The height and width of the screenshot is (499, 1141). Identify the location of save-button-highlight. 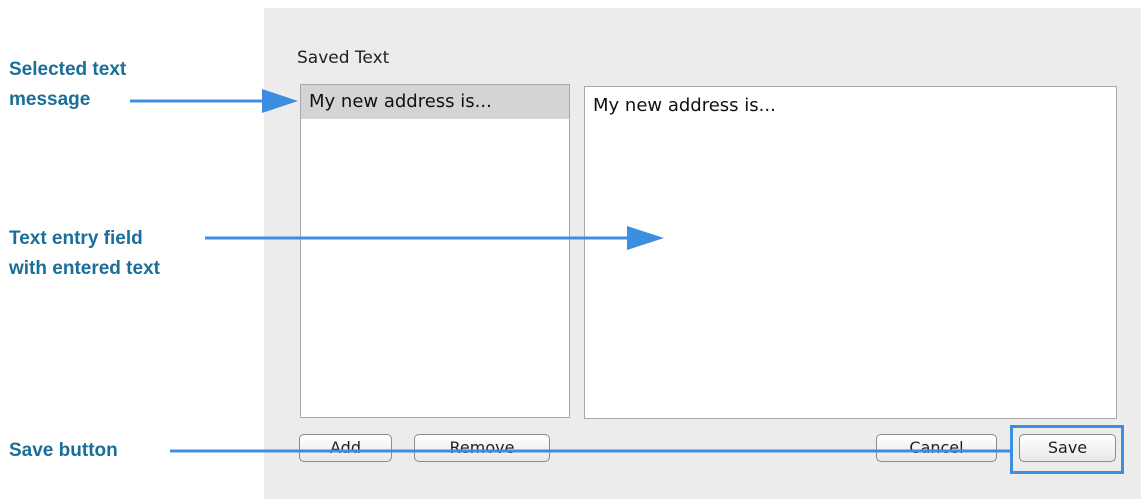
(1067, 449).